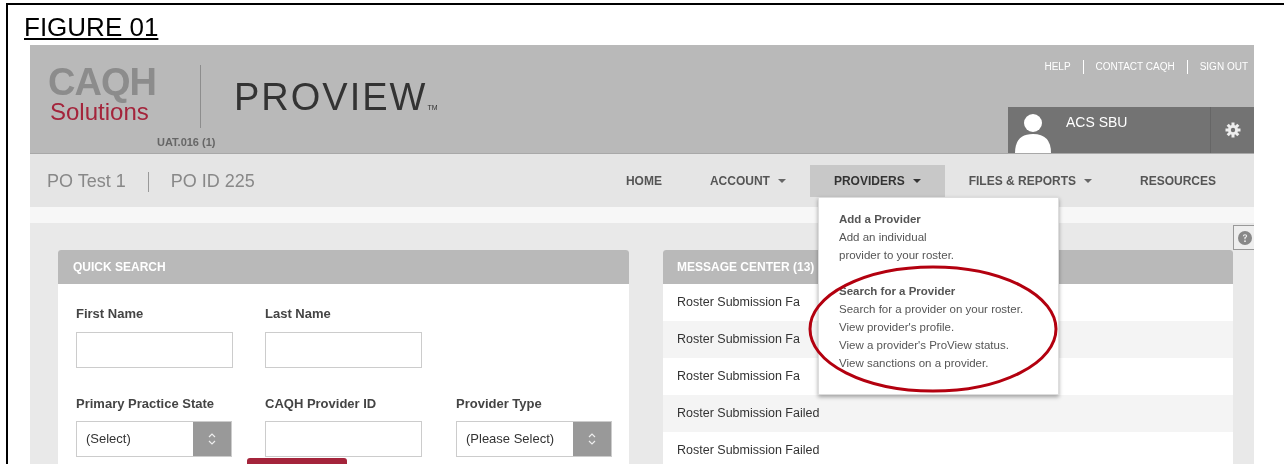 The width and height of the screenshot is (1284, 464). Describe the element at coordinates (914, 363) in the screenshot. I see `menu-description: View sanctions on a provider.` at that location.